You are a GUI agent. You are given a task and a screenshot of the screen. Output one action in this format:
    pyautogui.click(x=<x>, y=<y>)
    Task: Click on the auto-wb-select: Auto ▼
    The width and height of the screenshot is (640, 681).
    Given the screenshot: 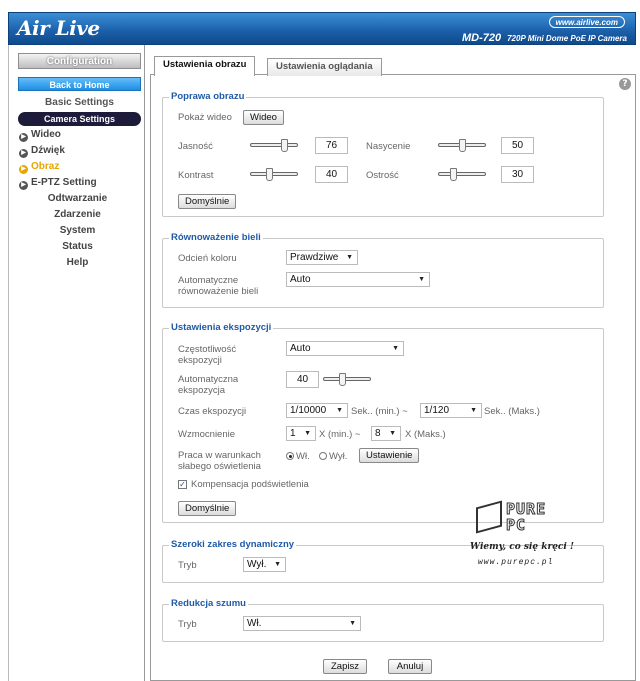 What is the action you would take?
    pyautogui.click(x=358, y=279)
    